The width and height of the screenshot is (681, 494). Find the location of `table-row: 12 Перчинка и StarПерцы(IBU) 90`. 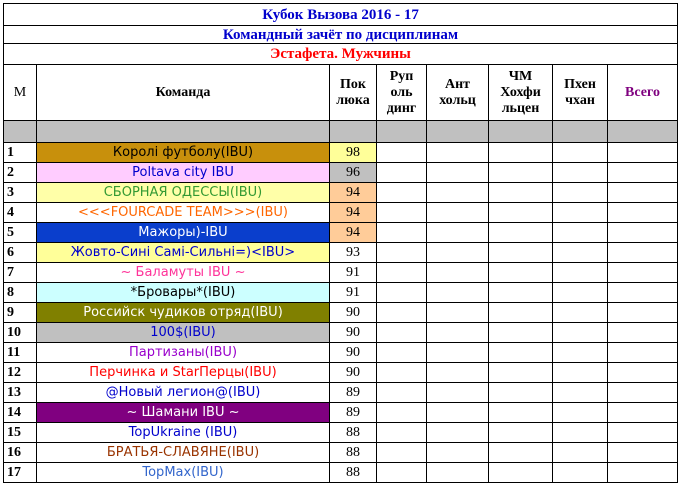

table-row: 12 Перчинка и StarПерцы(IBU) 90 is located at coordinates (341, 372).